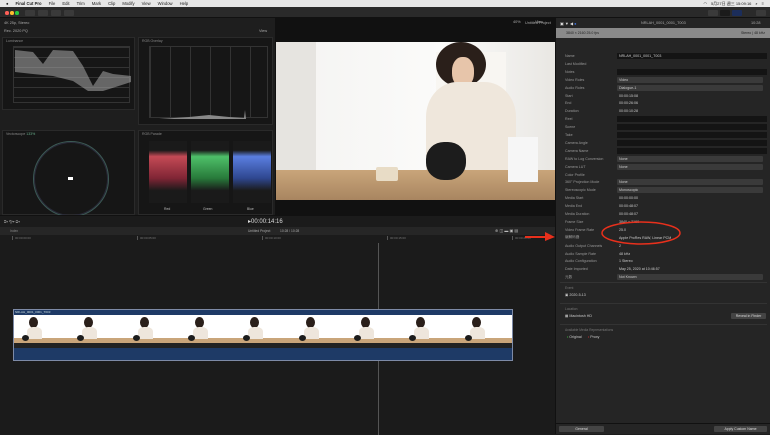 This screenshot has width=770, height=435. Describe the element at coordinates (569, 119) in the screenshot. I see `metadata-key: Reel` at that location.